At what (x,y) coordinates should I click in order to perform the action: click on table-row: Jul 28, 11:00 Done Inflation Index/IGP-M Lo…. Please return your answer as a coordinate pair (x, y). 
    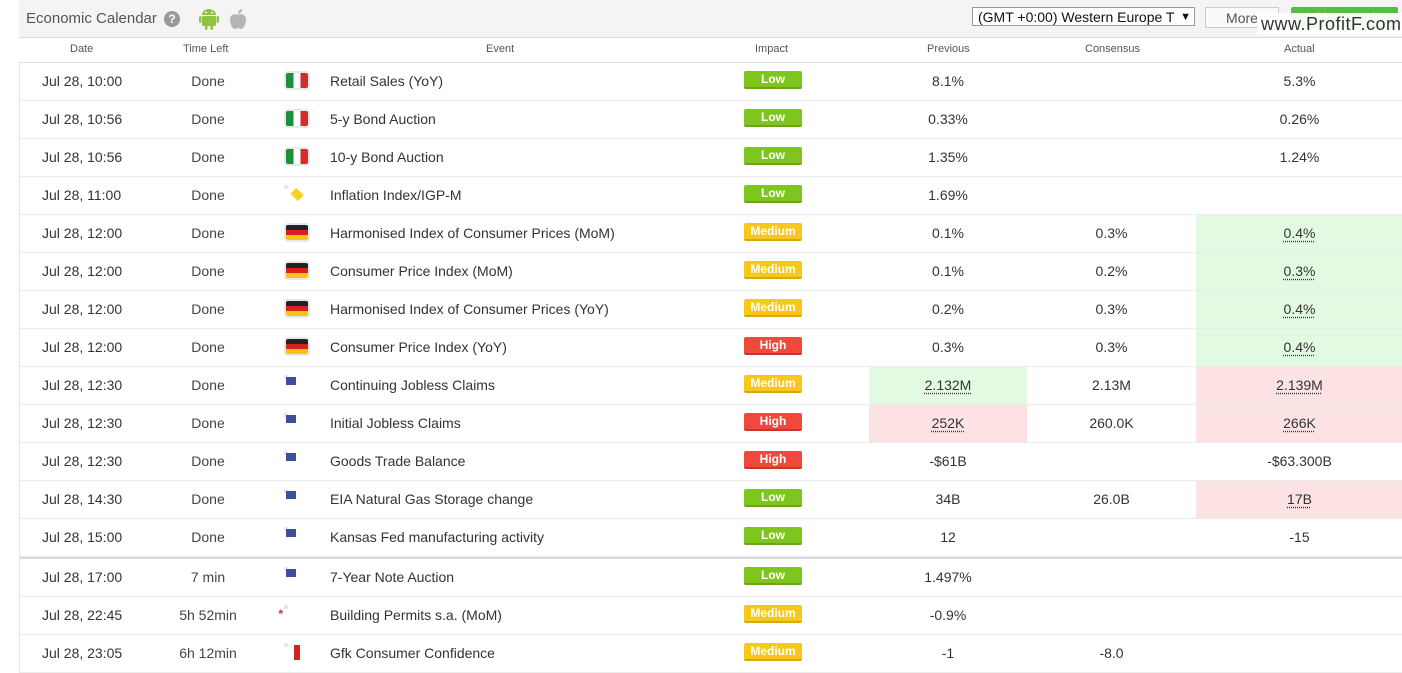
    Looking at the image, I should click on (711, 196).